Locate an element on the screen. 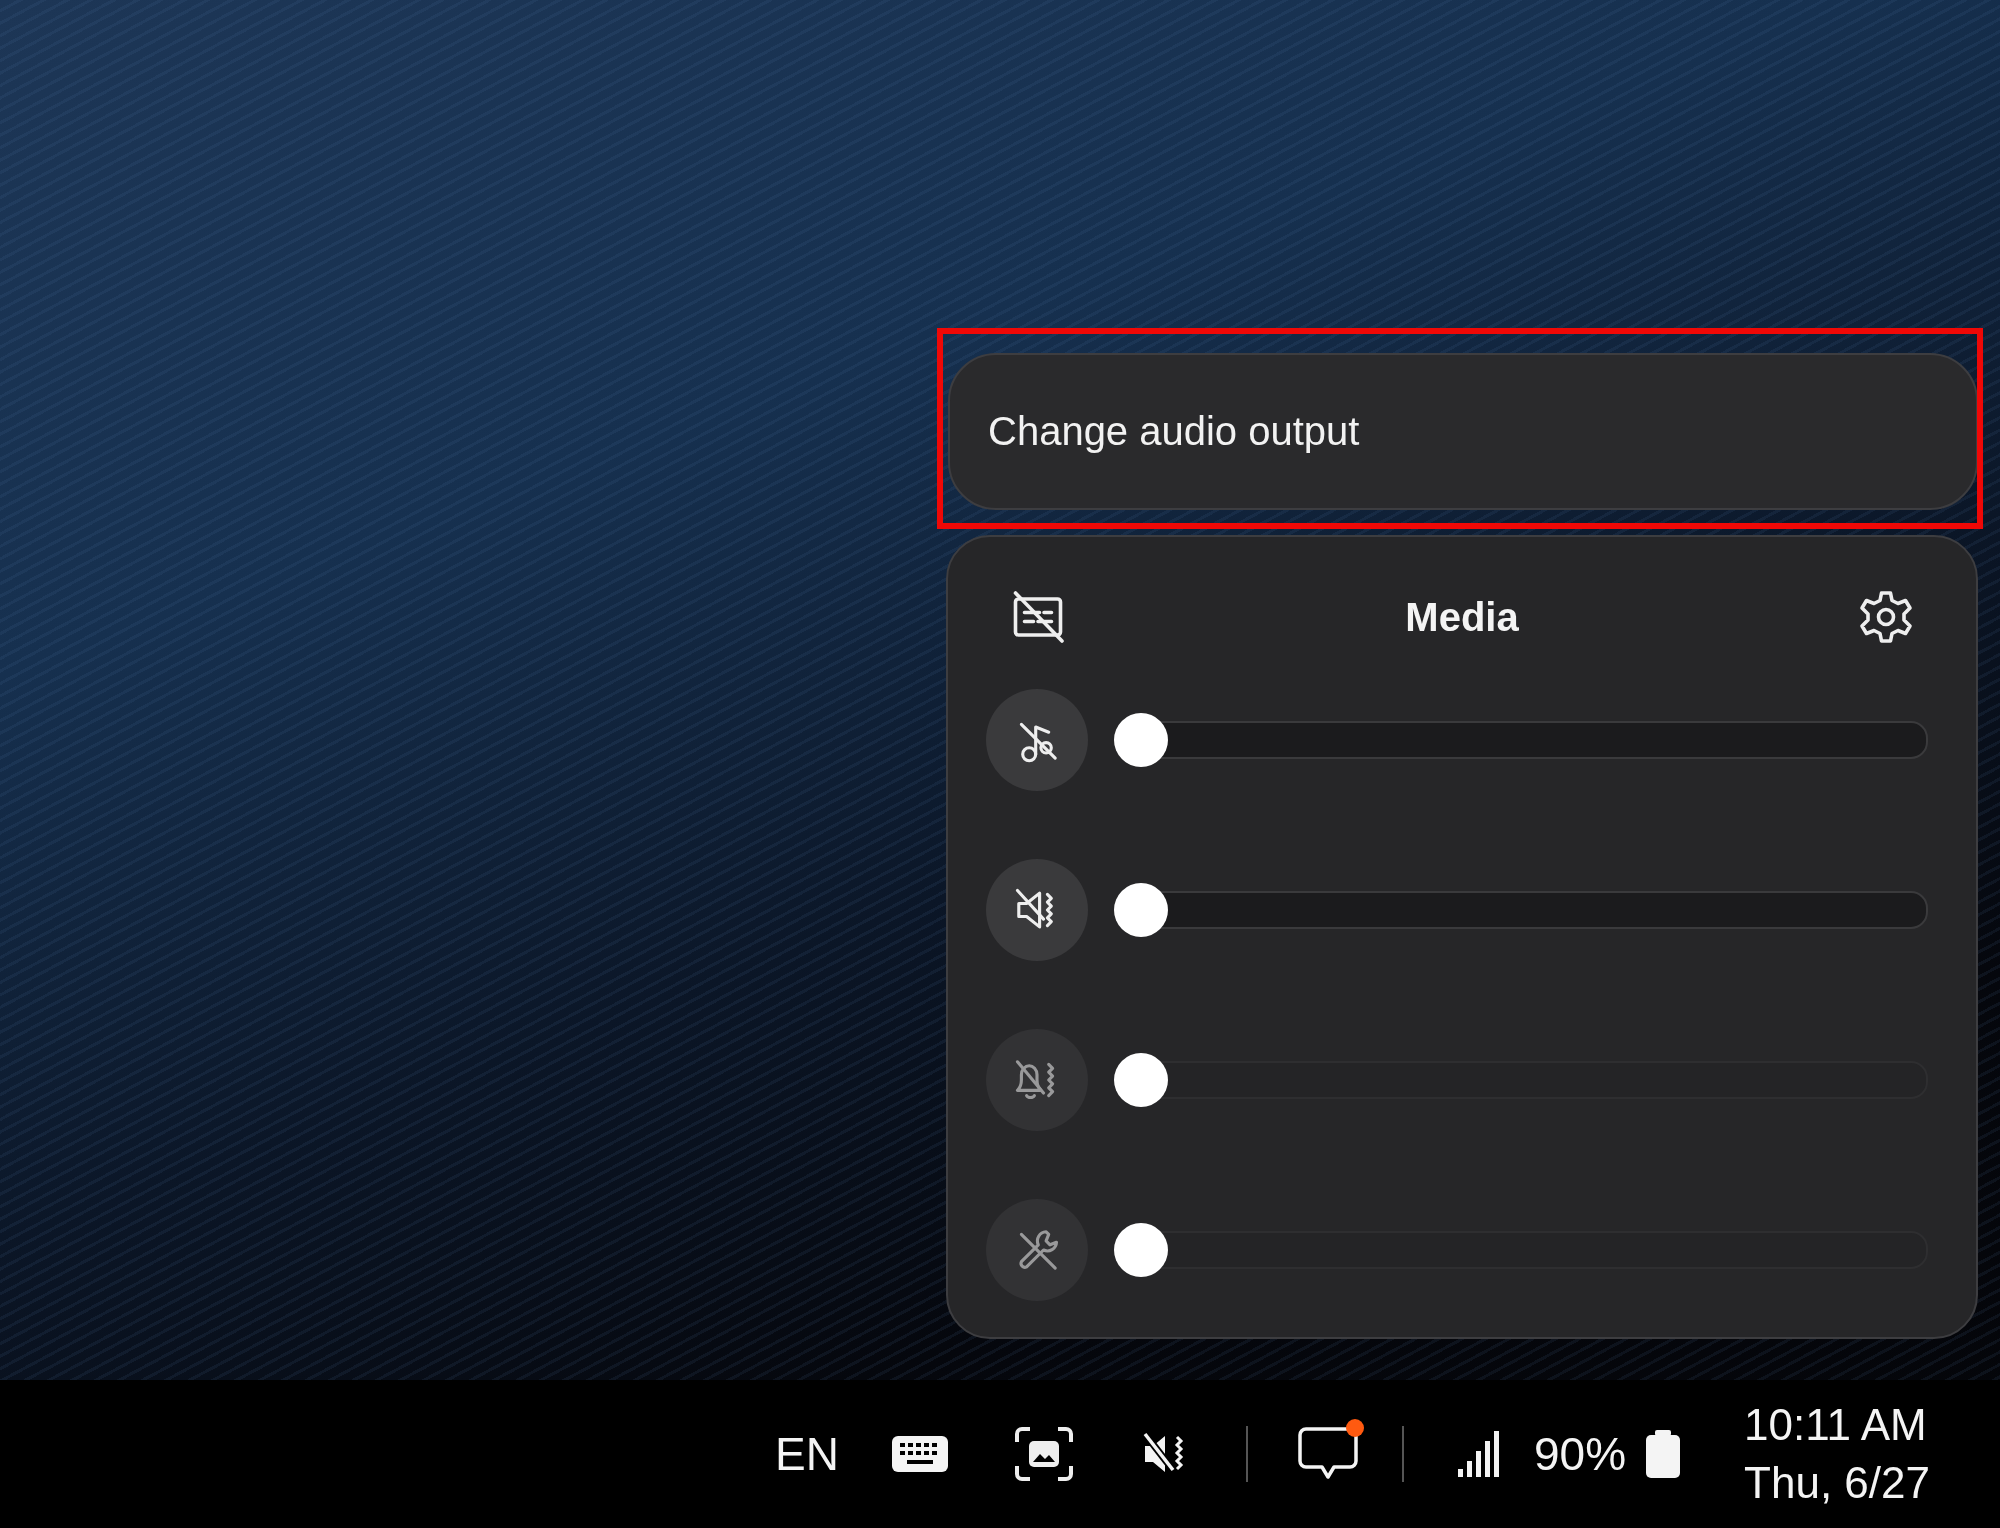  keyboard-icon is located at coordinates (920, 1454).